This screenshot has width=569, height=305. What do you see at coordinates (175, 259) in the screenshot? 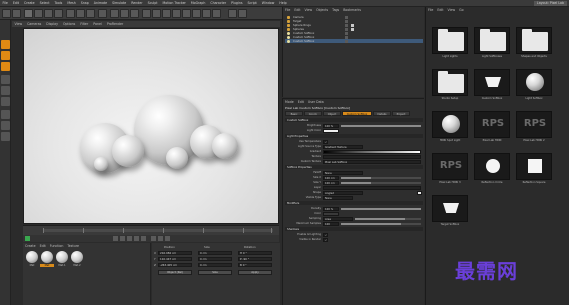
I see `position-y-field: 110.447 cm` at bounding box center [175, 259].